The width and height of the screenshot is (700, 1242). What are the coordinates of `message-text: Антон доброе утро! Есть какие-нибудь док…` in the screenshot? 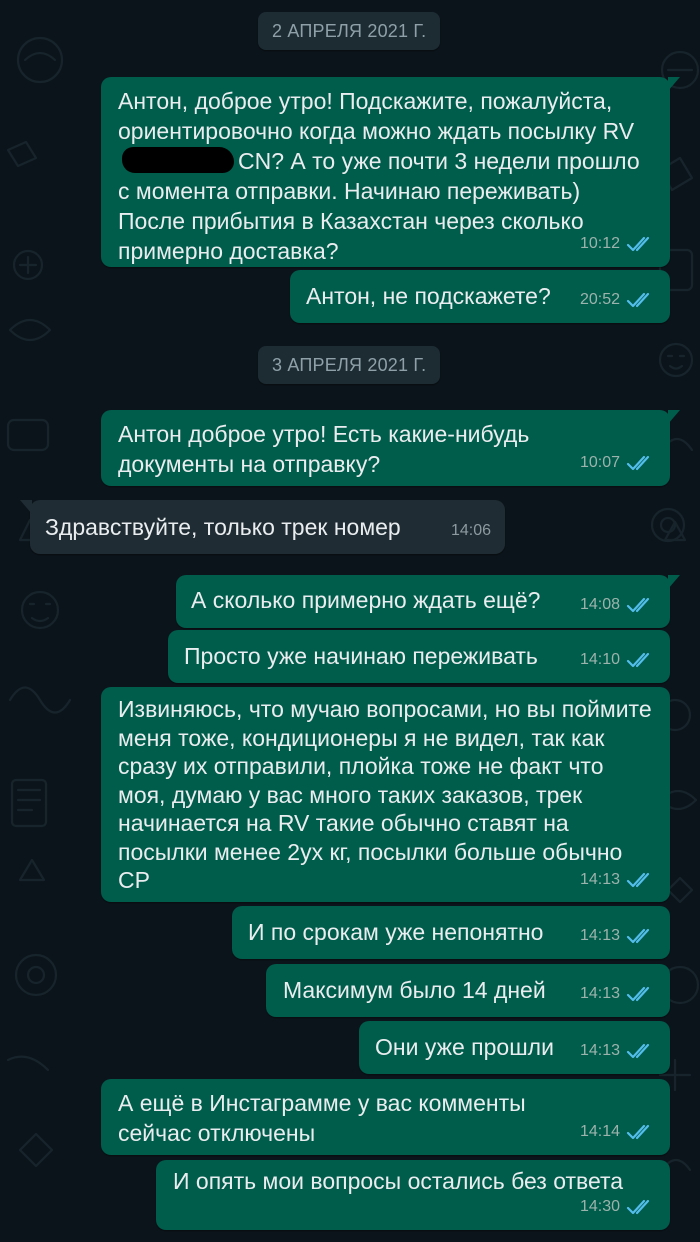 It's located at (324, 449).